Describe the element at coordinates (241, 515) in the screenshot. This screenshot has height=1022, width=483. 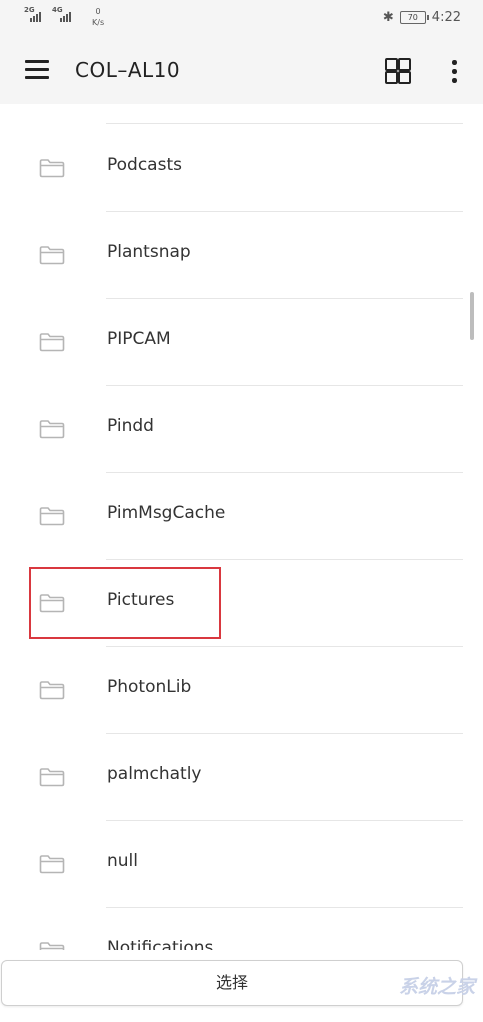
I see `folder-row: PimMsgCache` at that location.